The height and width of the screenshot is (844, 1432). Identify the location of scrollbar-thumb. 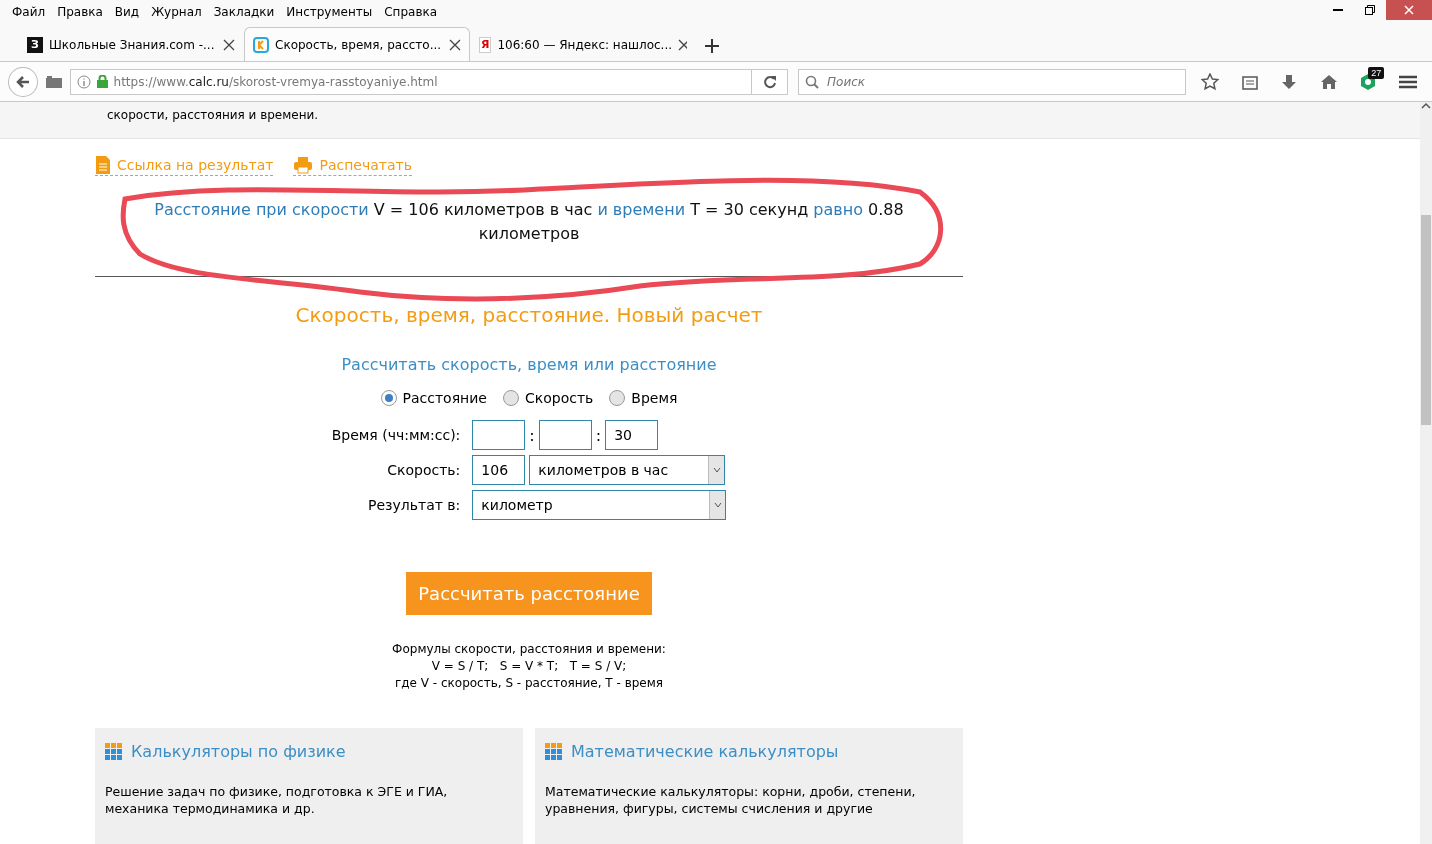
(1426, 320).